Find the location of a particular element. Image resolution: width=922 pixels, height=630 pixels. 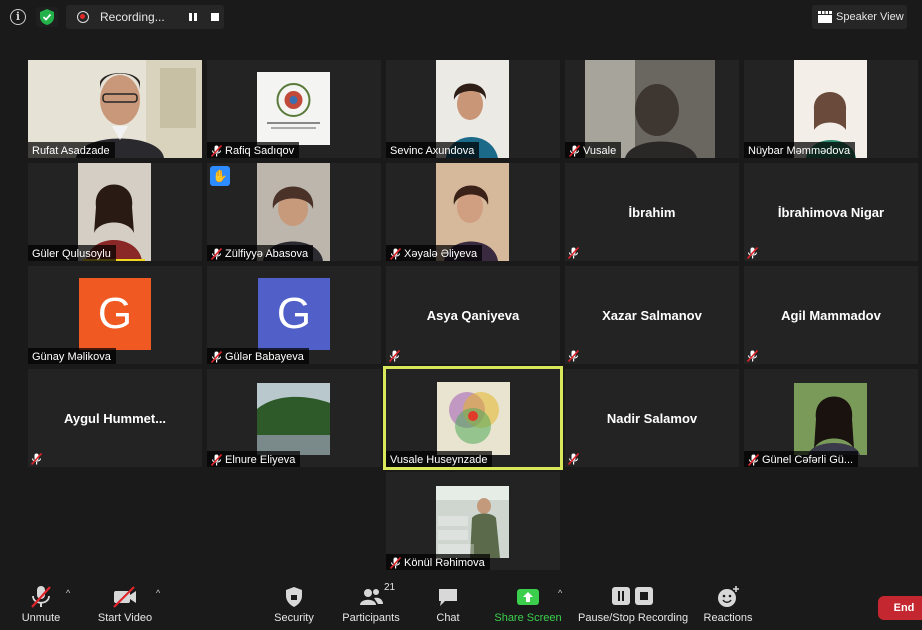

start-video-button: Start Video is located at coordinates (125, 604).